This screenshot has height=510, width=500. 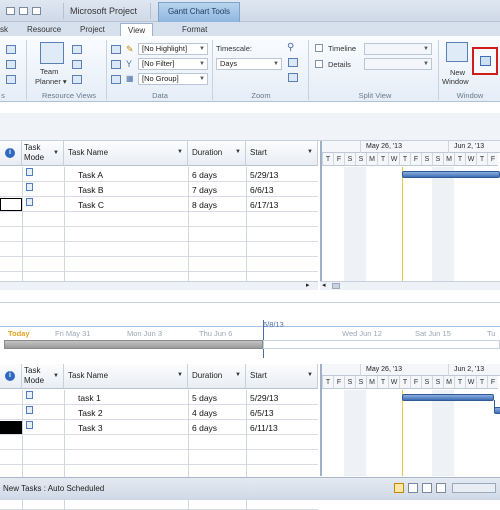 What do you see at coordinates (474, 488) in the screenshot?
I see `zoom-slider` at bounding box center [474, 488].